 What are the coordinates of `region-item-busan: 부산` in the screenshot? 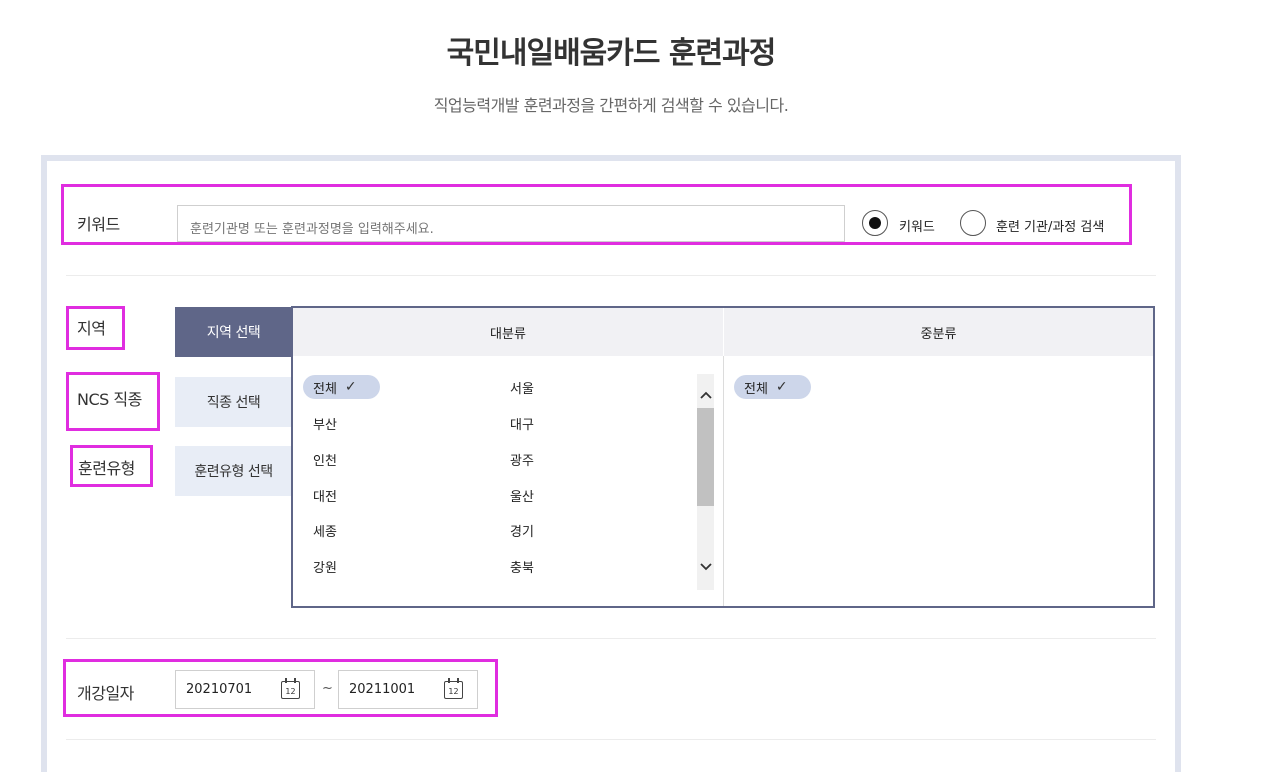 It's located at (325, 423).